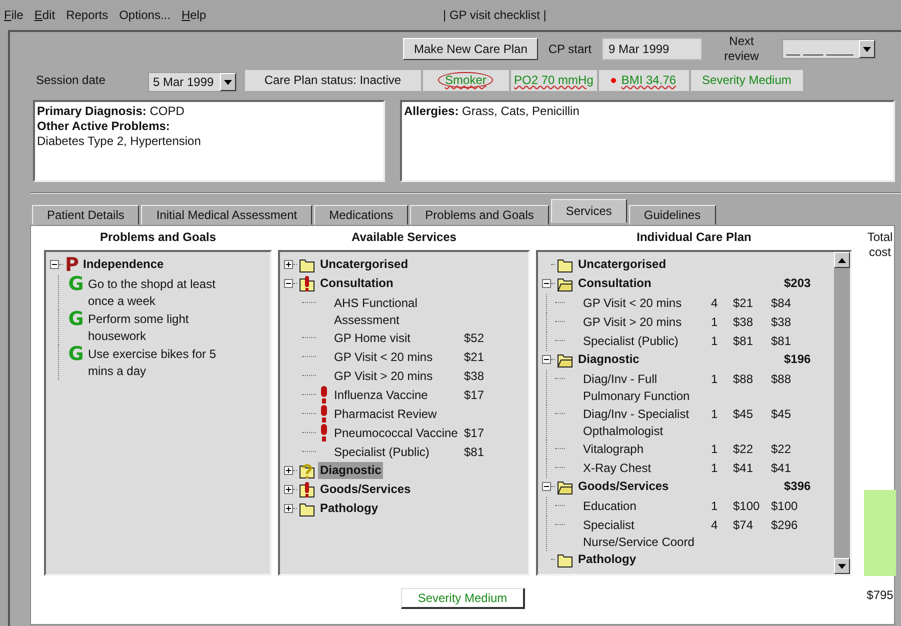 This screenshot has width=901, height=626. I want to click on care-plan-category: Uncatergorised, so click(679, 264).